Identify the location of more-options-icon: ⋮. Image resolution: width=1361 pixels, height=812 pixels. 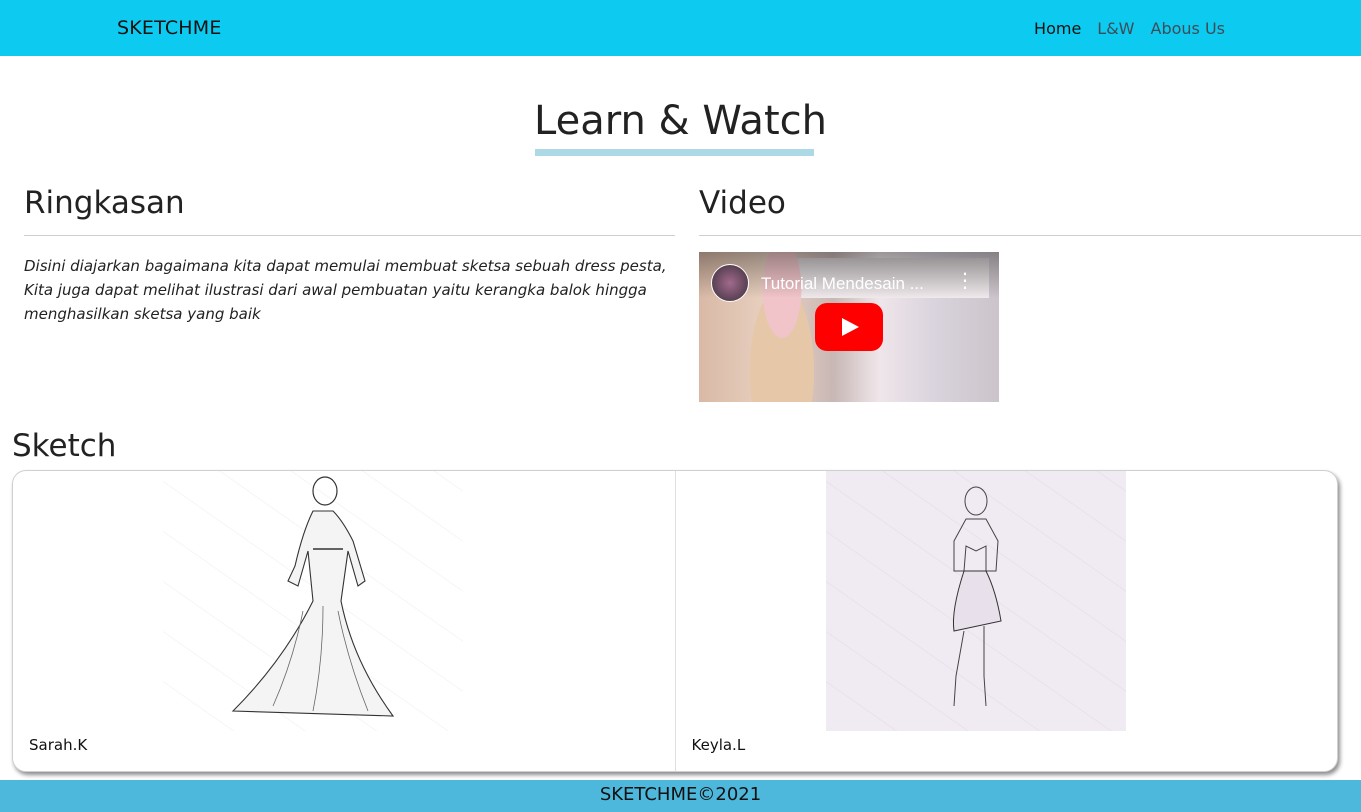
(965, 280).